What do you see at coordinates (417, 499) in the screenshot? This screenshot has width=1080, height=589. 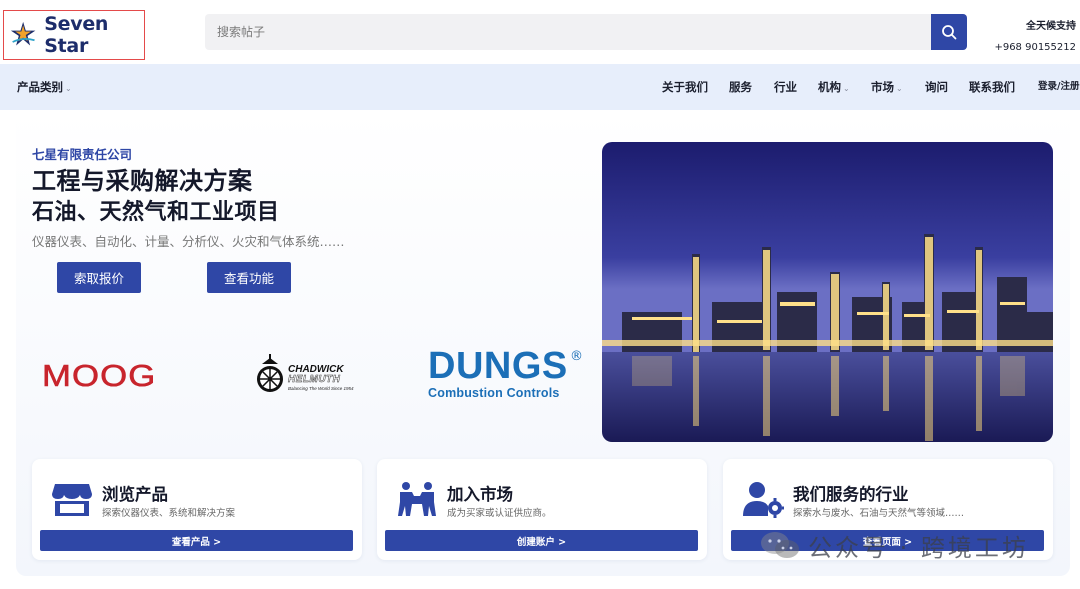 I see `handshake-people-icon` at bounding box center [417, 499].